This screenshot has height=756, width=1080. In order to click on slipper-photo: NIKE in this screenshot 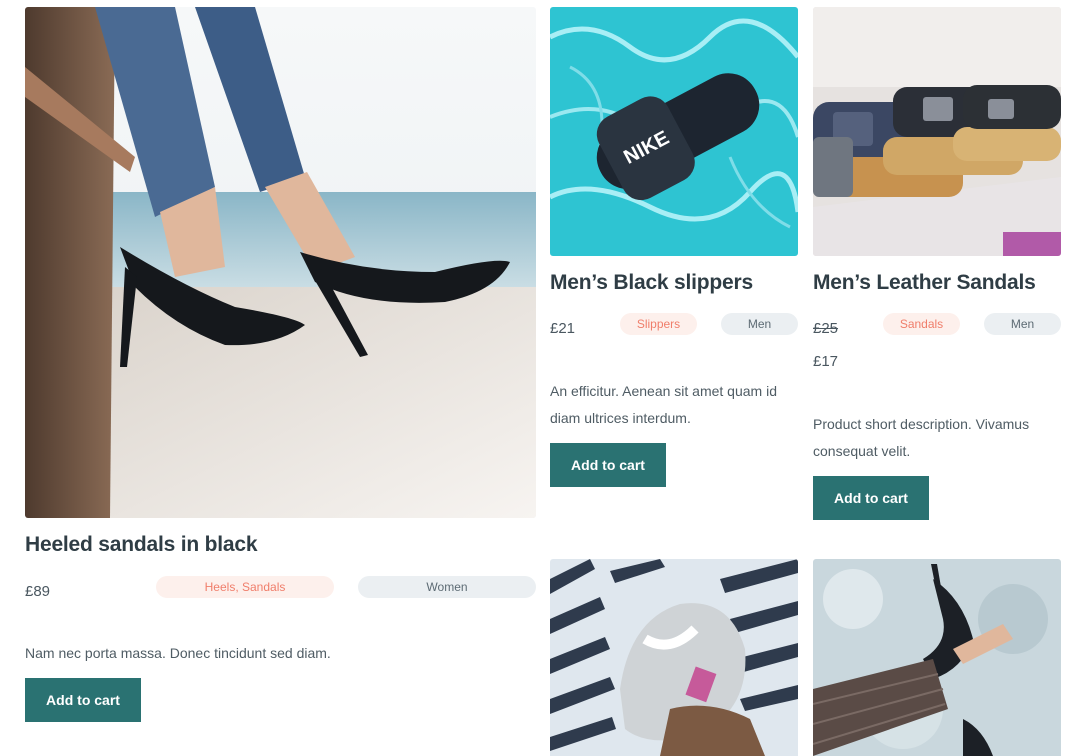, I will do `click(674, 131)`.